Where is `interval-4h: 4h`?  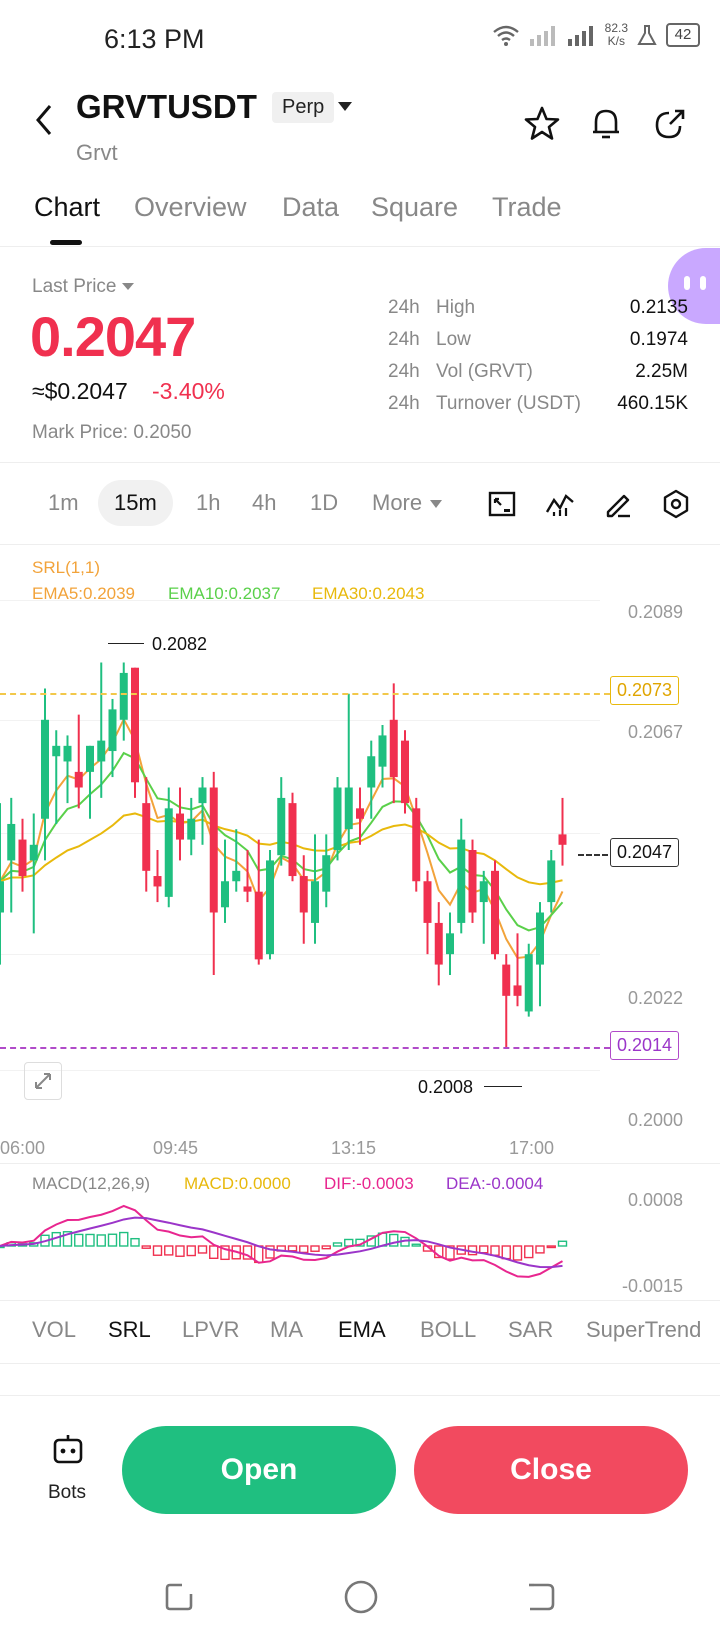
interval-4h: 4h is located at coordinates (264, 503).